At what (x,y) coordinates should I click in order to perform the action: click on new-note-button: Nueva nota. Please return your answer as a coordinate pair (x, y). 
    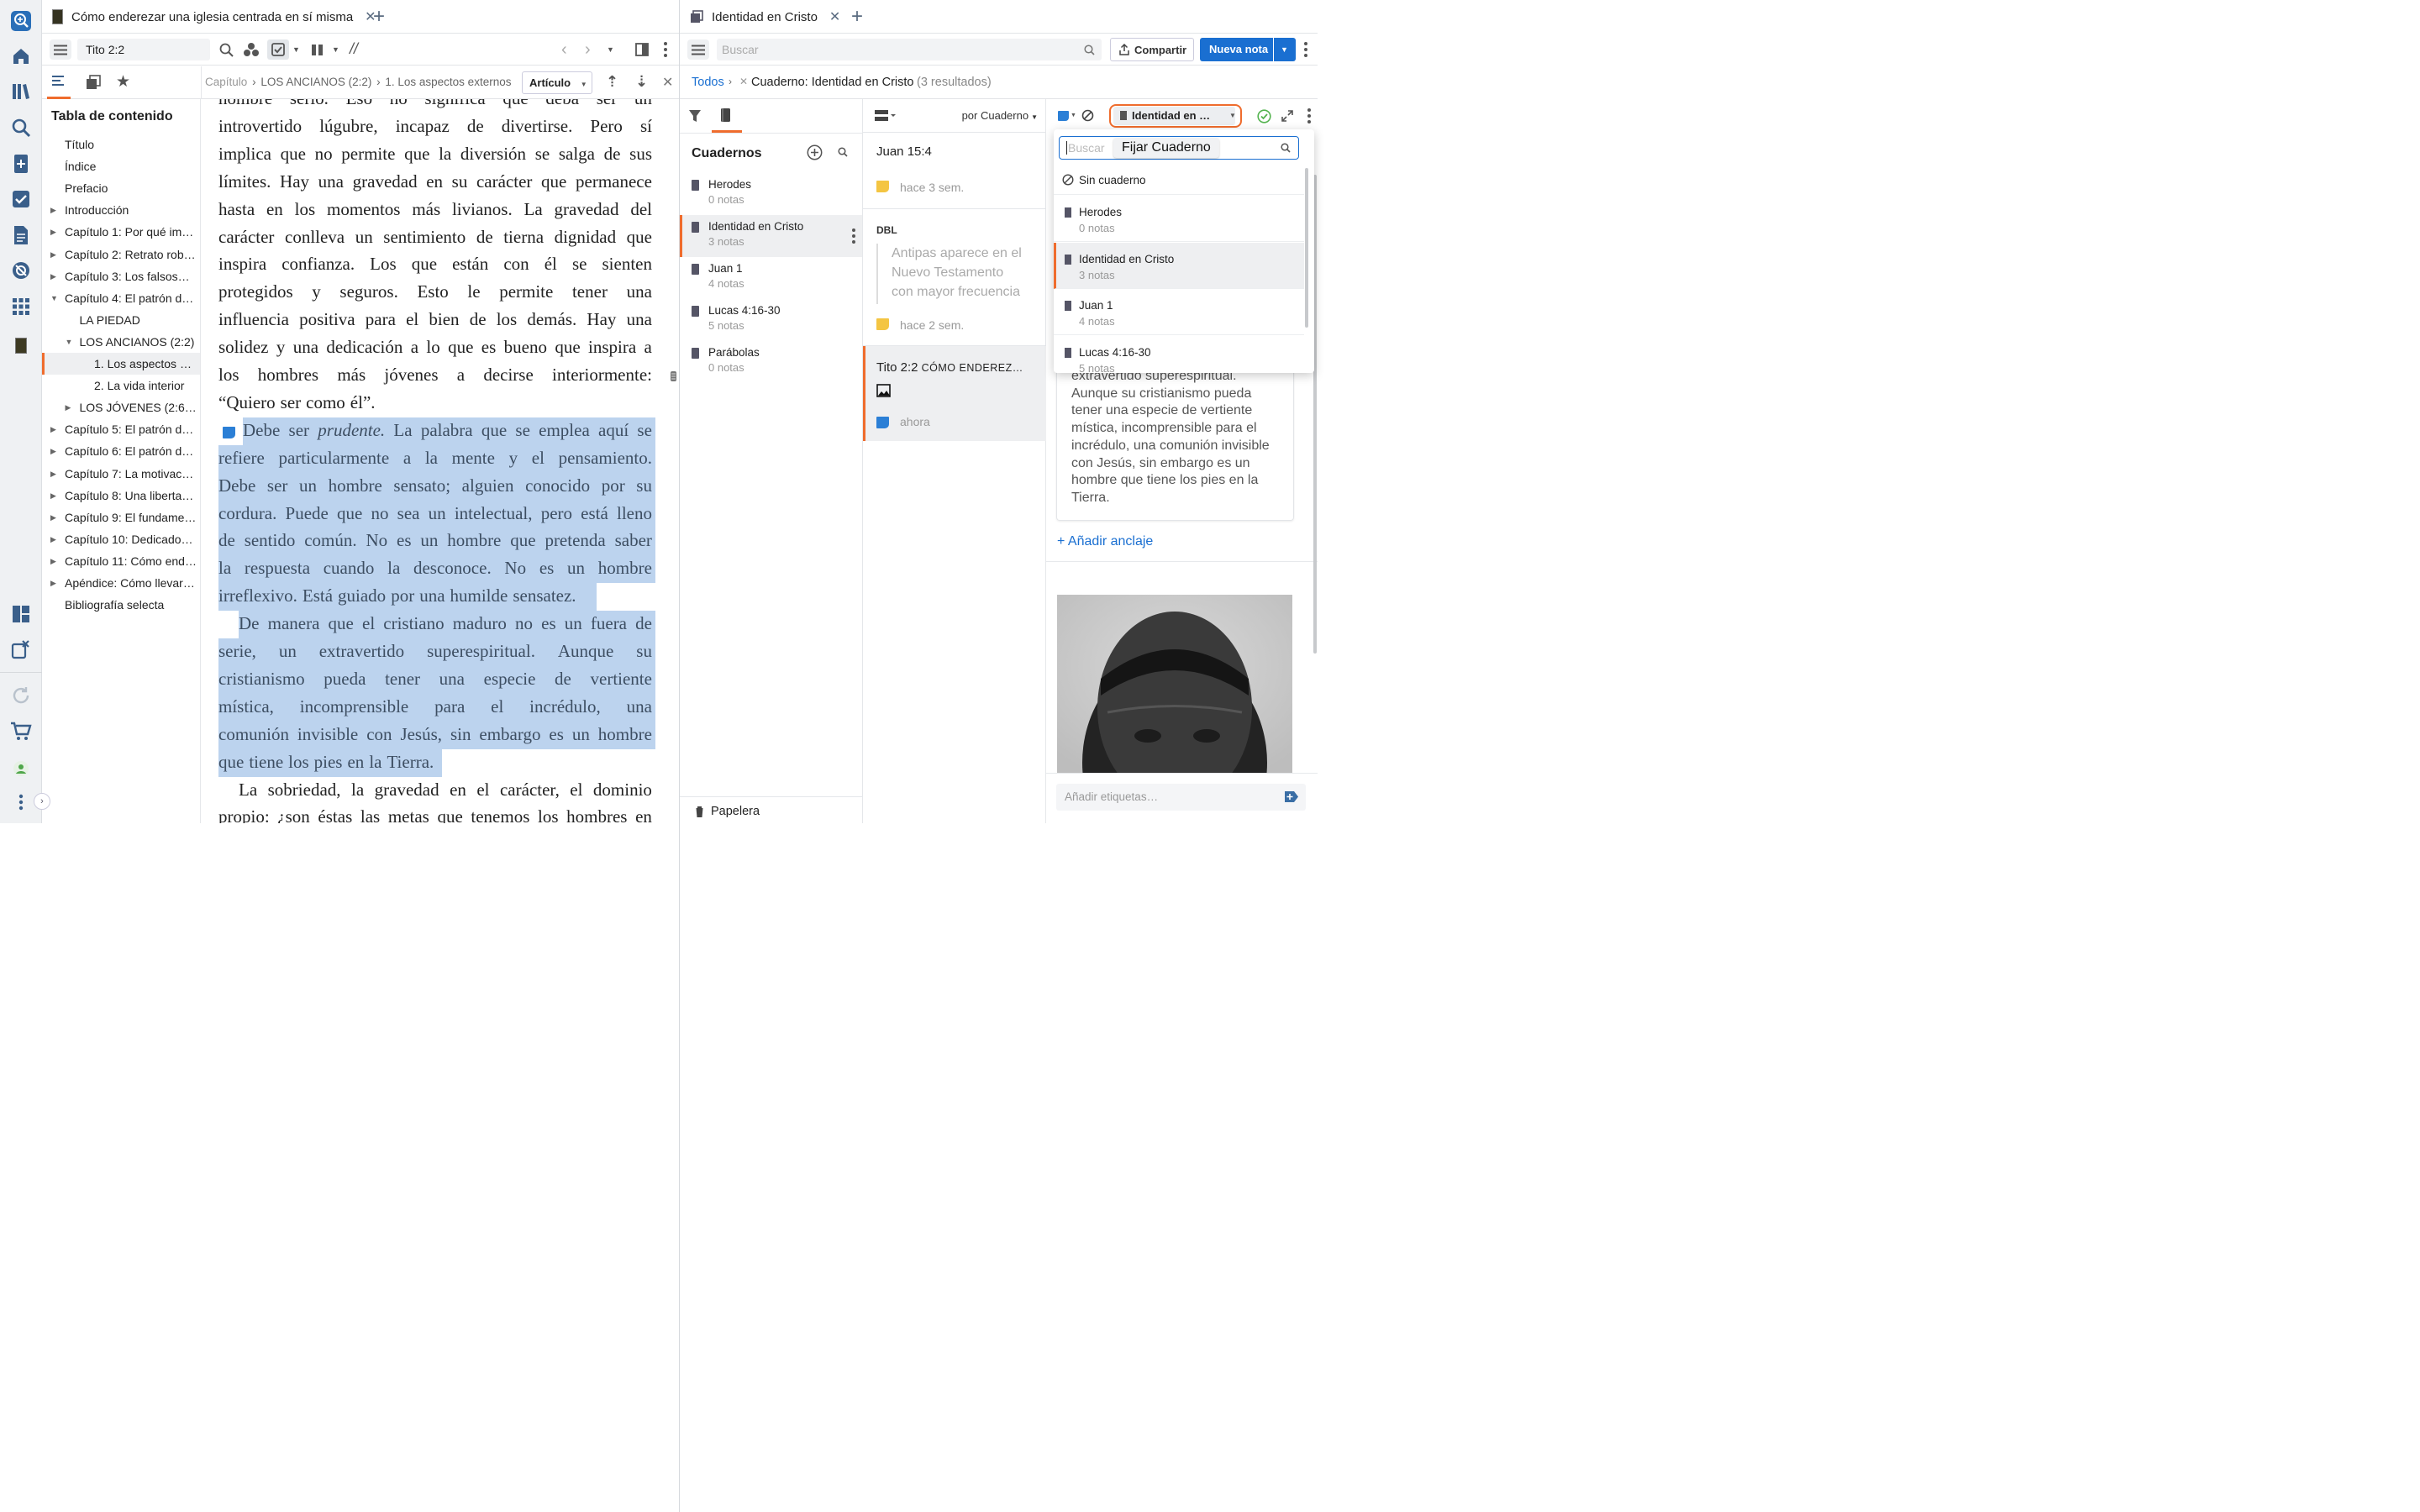
    Looking at the image, I should click on (1236, 49).